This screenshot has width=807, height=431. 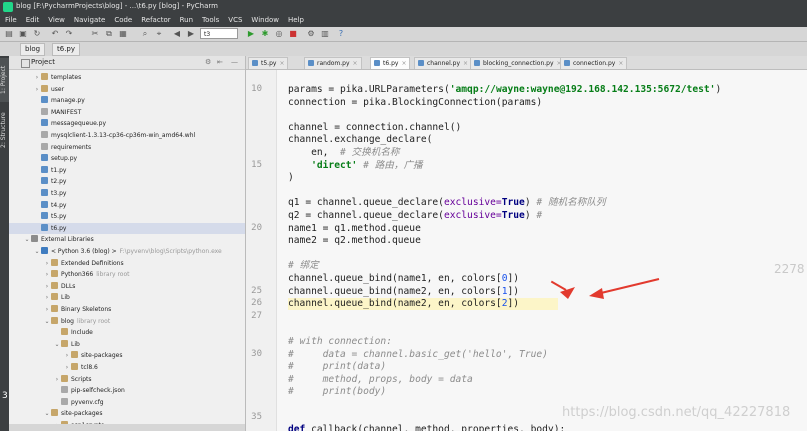 What do you see at coordinates (127, 286) in the screenshot?
I see `tree-item: › DLLs` at bounding box center [127, 286].